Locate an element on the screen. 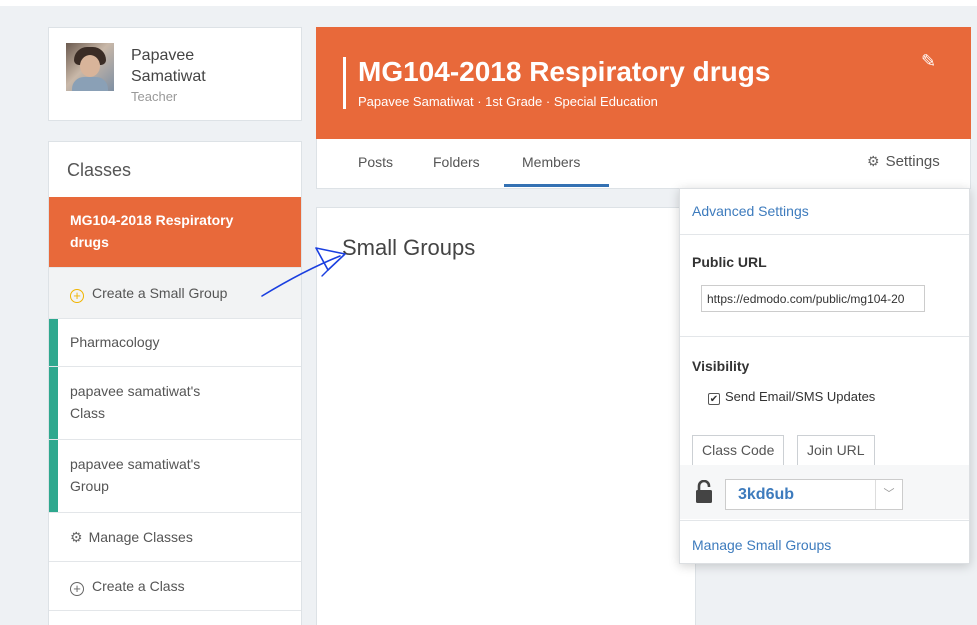 This screenshot has height=625, width=977. profile-name: Papavee Samatiwat is located at coordinates (168, 66).